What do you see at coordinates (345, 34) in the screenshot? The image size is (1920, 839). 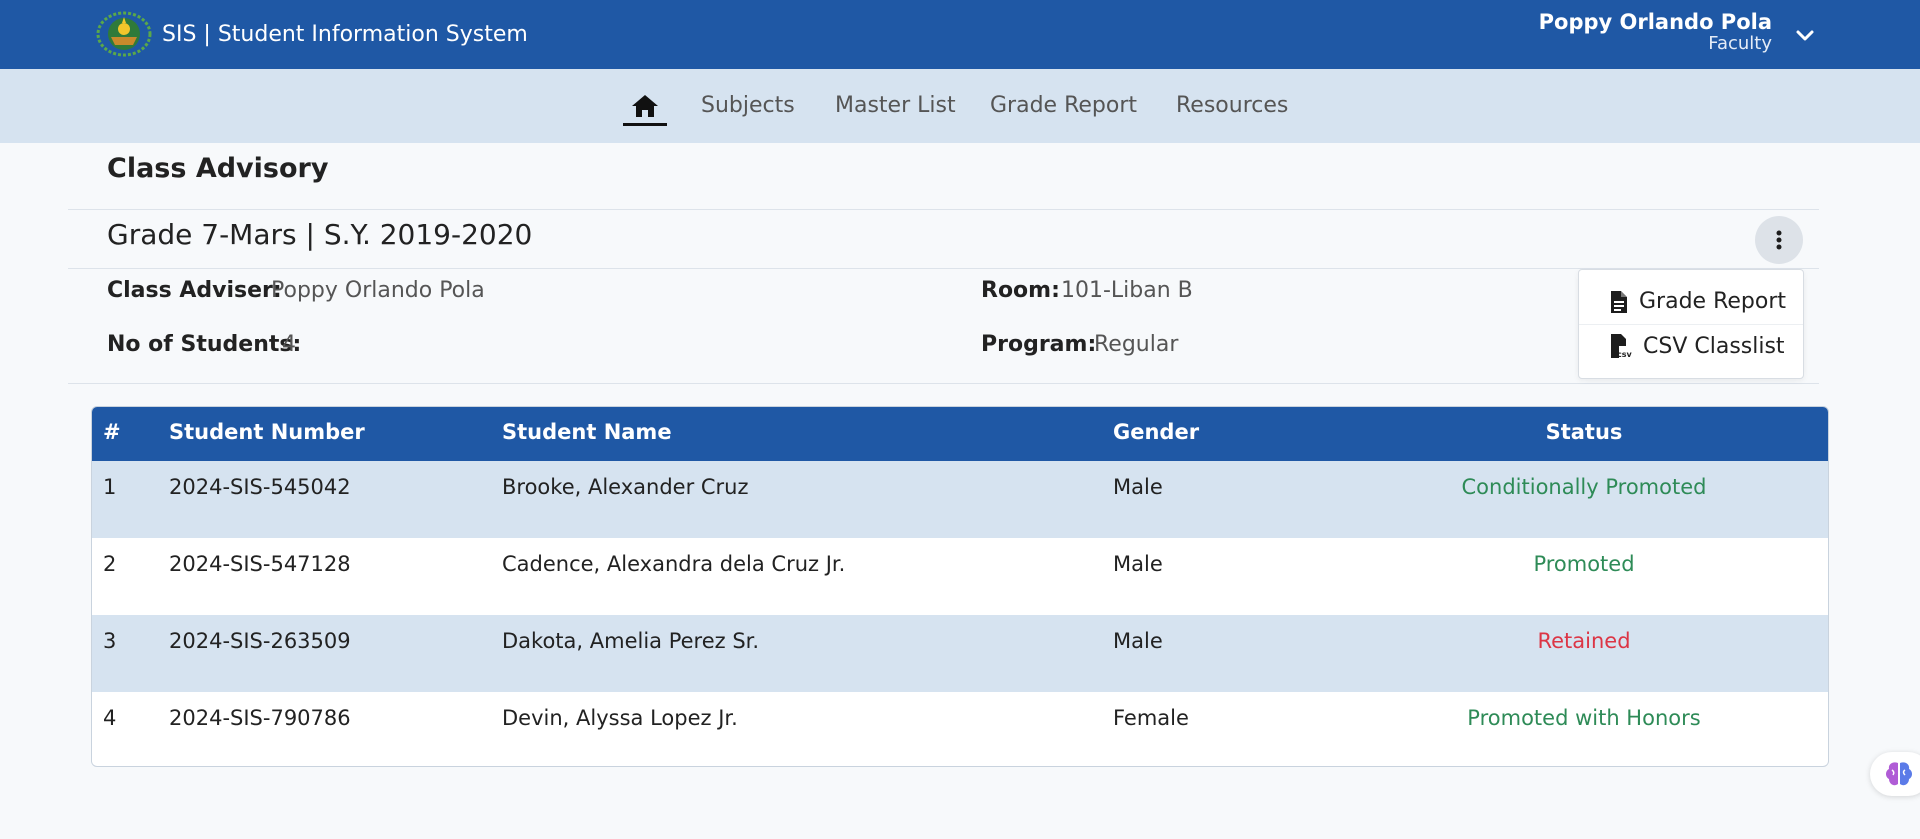 I see `app-title: SIS | Student Information System` at bounding box center [345, 34].